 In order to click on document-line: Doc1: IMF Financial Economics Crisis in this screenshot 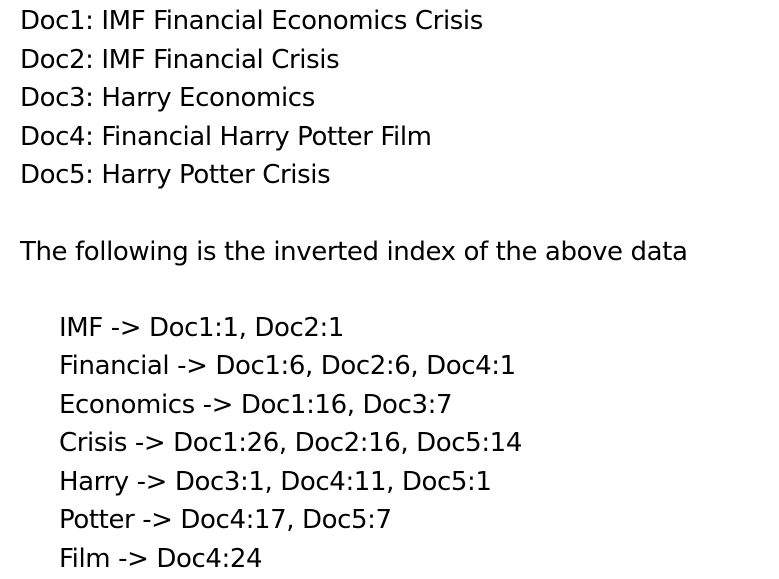, I will do `click(251, 21)`.